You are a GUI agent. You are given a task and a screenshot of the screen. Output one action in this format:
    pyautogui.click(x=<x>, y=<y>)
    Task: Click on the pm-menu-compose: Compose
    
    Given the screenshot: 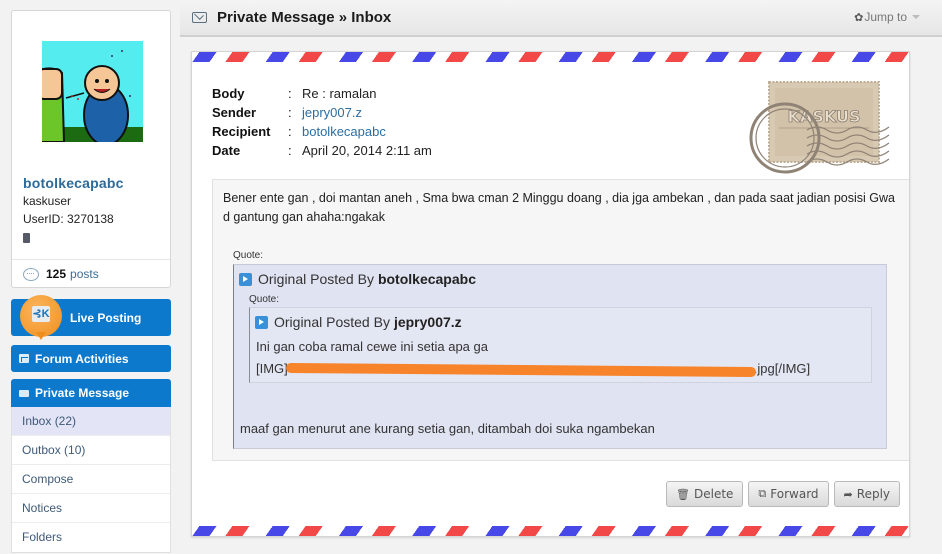 What is the action you would take?
    pyautogui.click(x=91, y=479)
    